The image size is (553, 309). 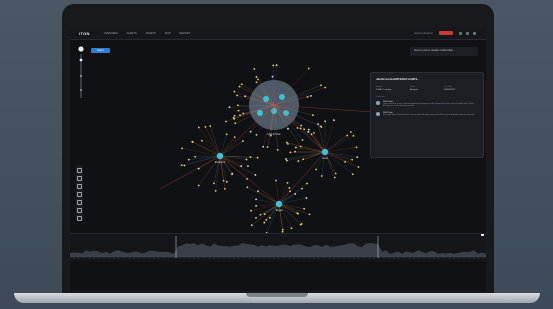 What do you see at coordinates (168, 33) in the screenshot?
I see `menu-item-map: MAP` at bounding box center [168, 33].